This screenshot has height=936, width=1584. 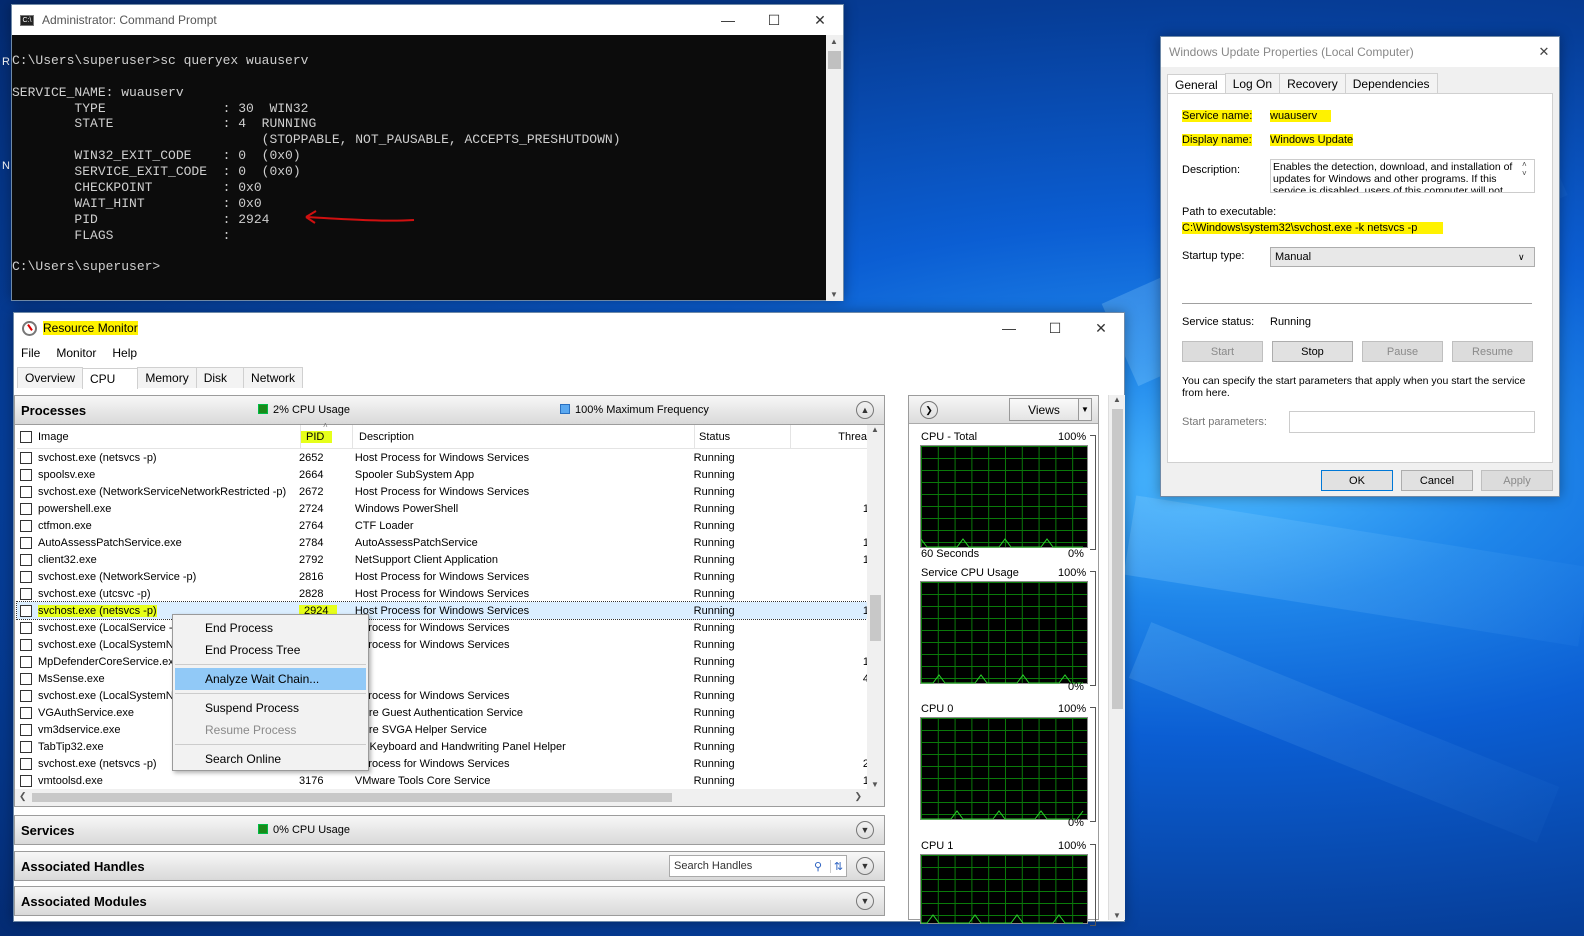 What do you see at coordinates (76, 353) in the screenshot?
I see `menu-monitor: Monitor` at bounding box center [76, 353].